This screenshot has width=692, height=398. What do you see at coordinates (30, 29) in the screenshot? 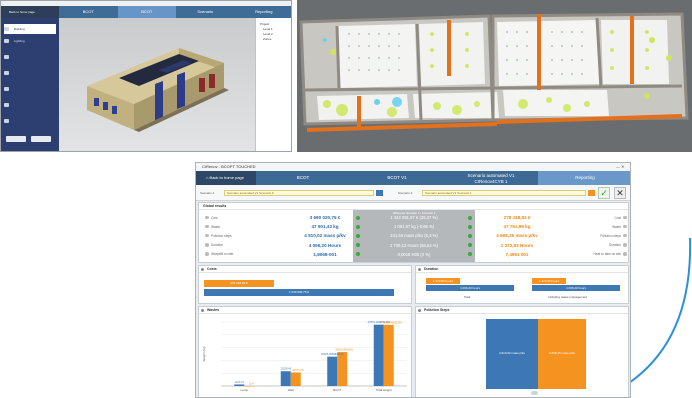
I see `sidebar-item-building: Building` at bounding box center [30, 29].